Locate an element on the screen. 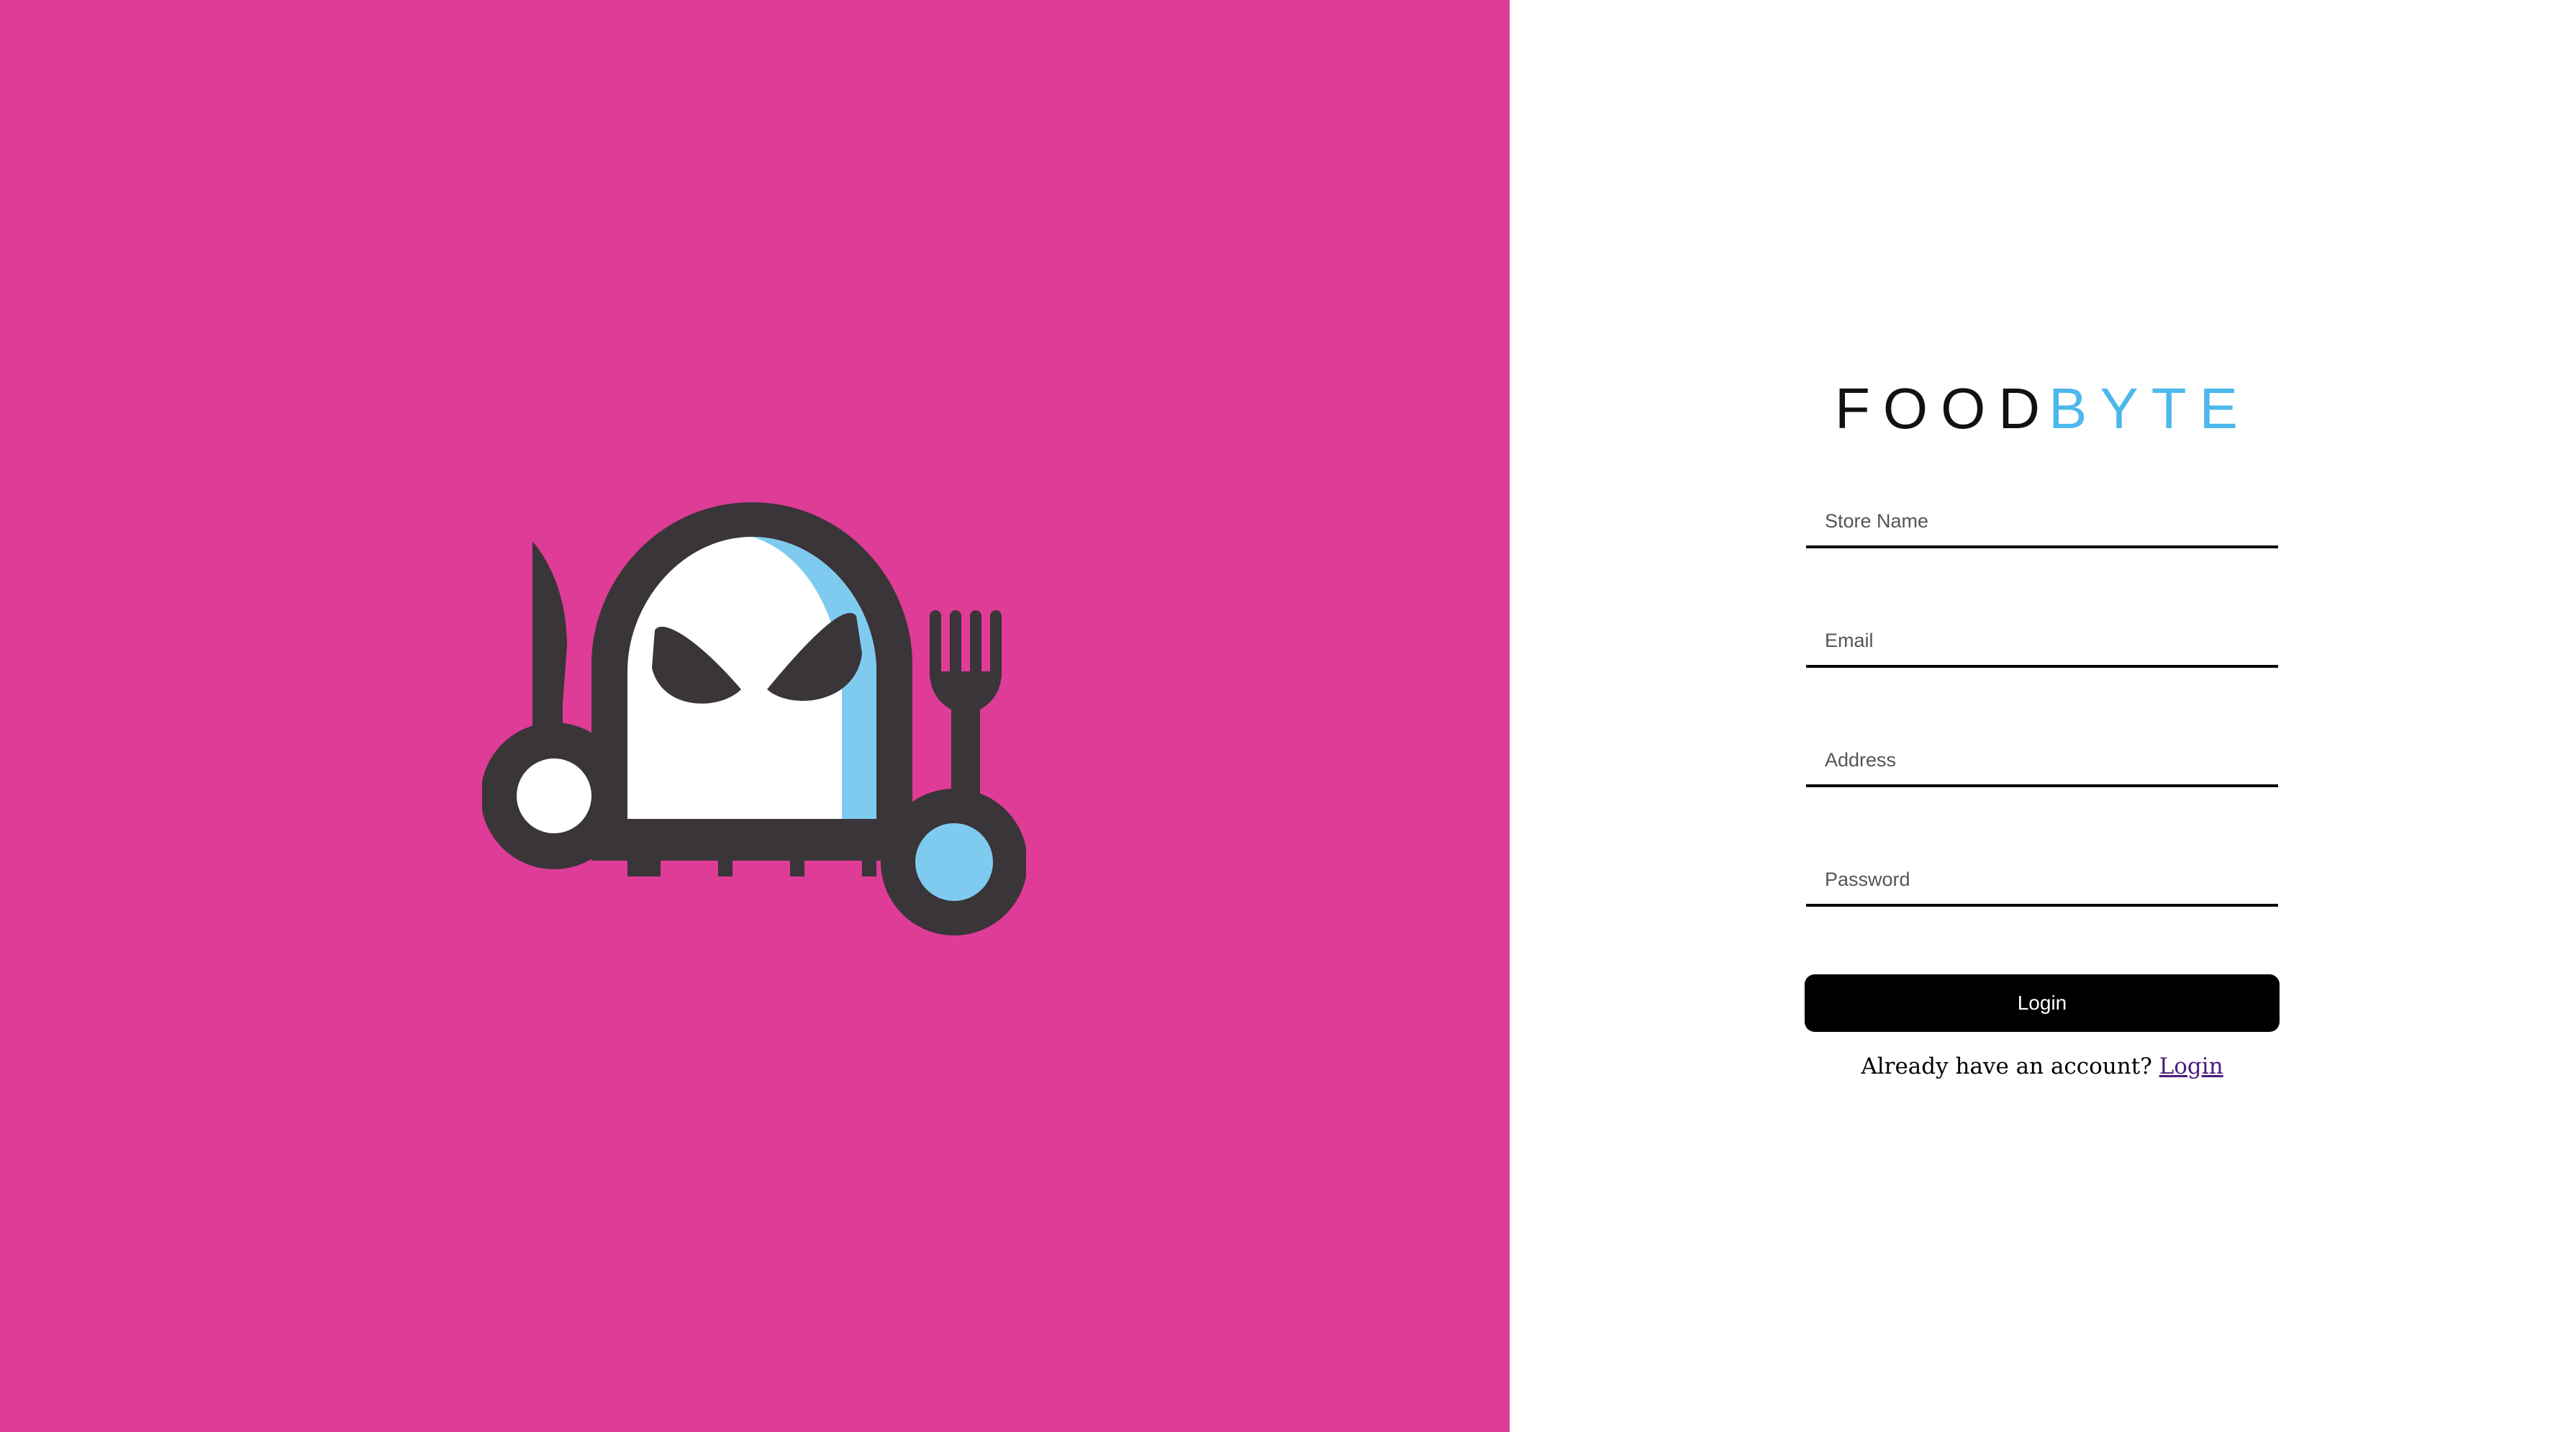 The height and width of the screenshot is (1432, 2576). ghost-fork-knife-logo-icon is located at coordinates (754, 719).